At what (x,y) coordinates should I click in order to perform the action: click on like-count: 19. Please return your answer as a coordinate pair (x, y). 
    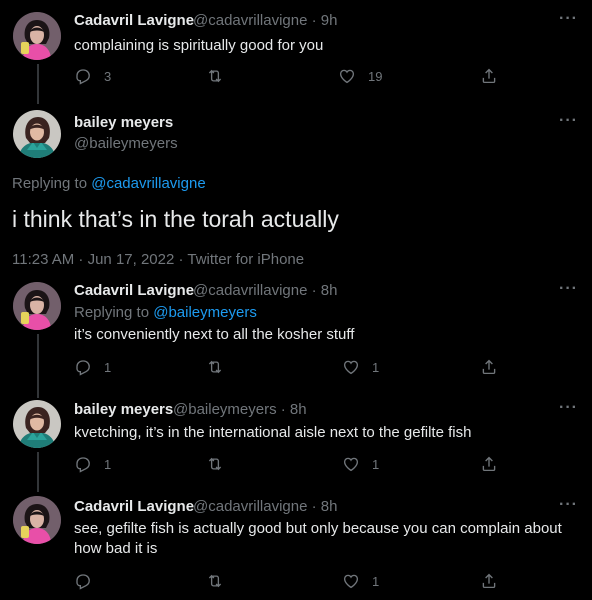
    Looking at the image, I should click on (375, 76).